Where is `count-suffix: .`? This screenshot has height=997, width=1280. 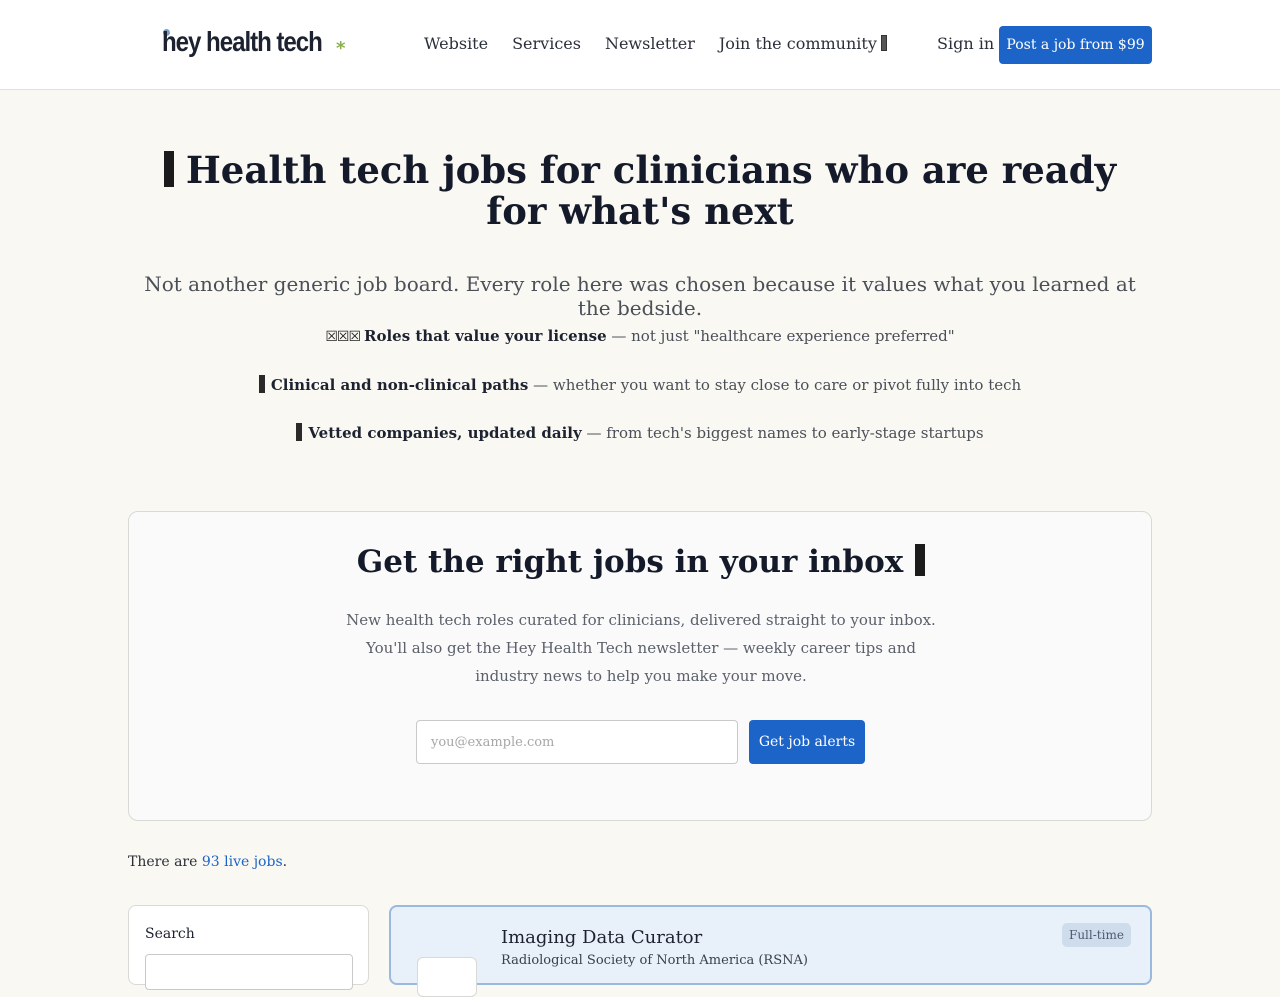 count-suffix: . is located at coordinates (285, 862).